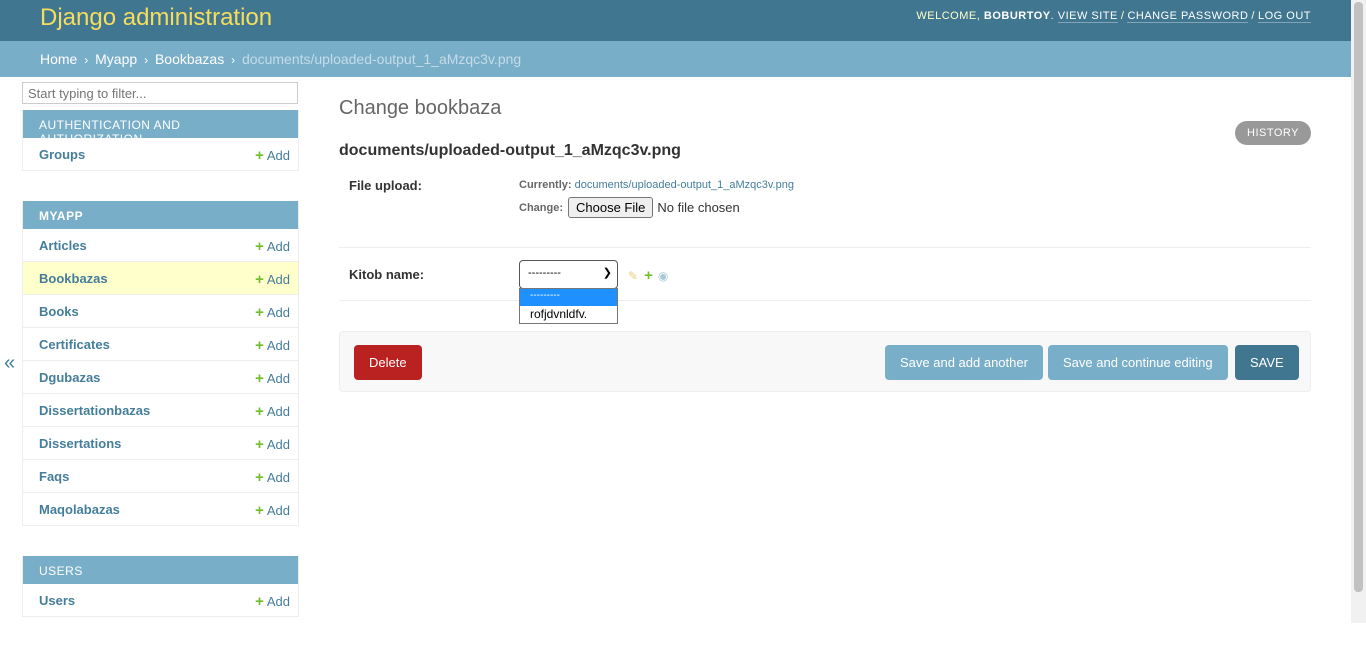 Image resolution: width=1366 pixels, height=647 pixels. I want to click on eye-icon: ◉, so click(663, 276).